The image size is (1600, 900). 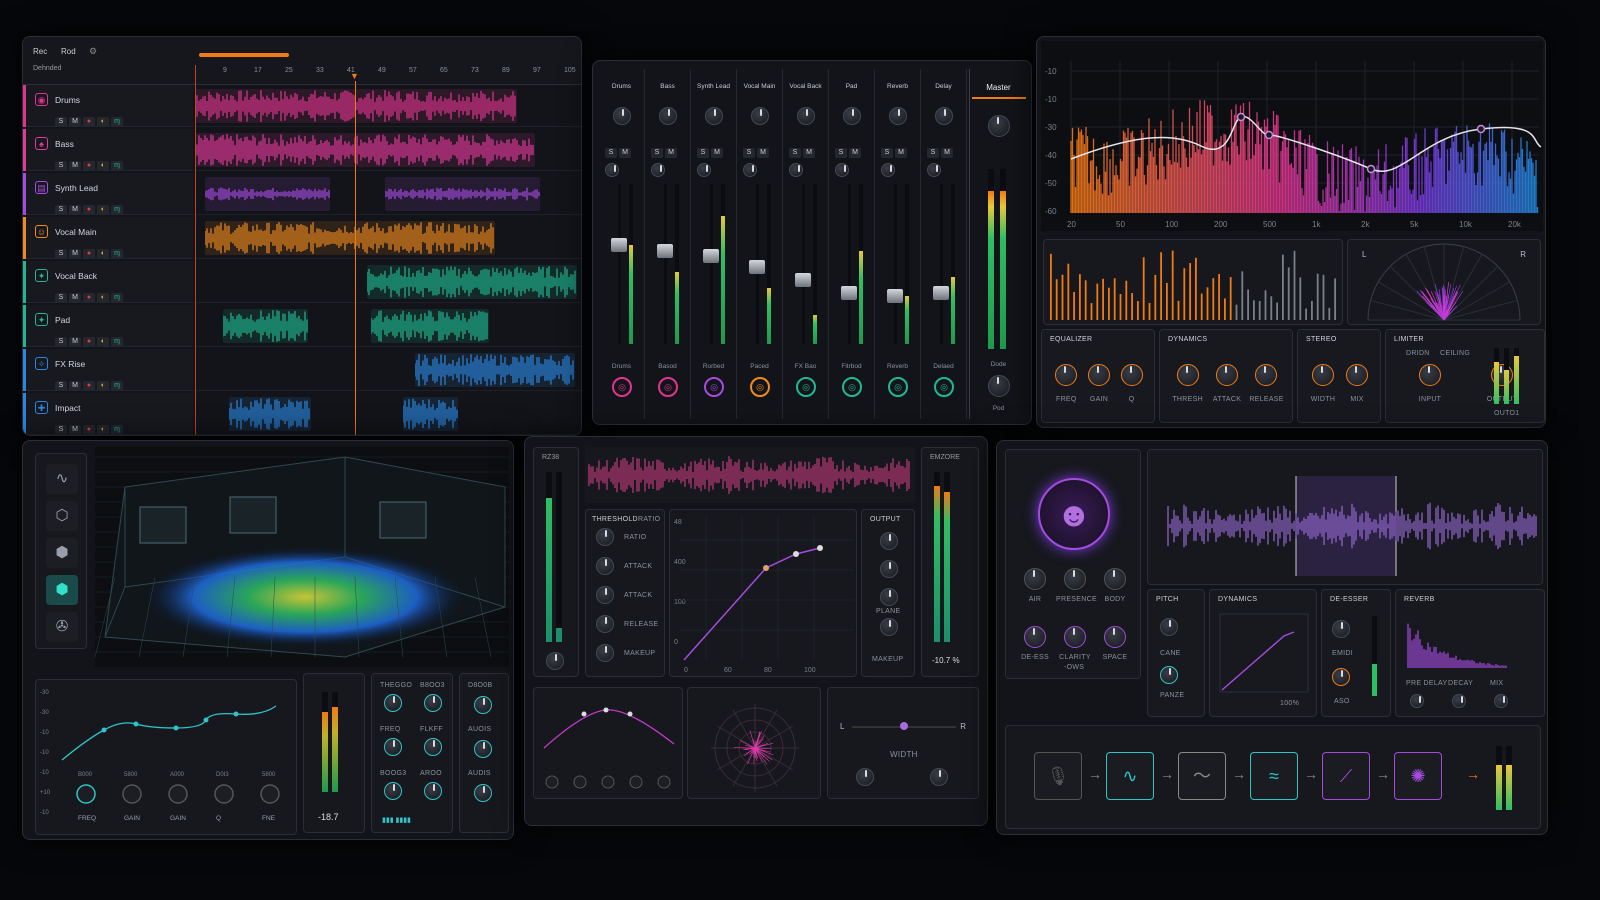 What do you see at coordinates (108, 326) in the screenshot?
I see `track-header: ✦ Pad S M ● ◐ ɱ` at bounding box center [108, 326].